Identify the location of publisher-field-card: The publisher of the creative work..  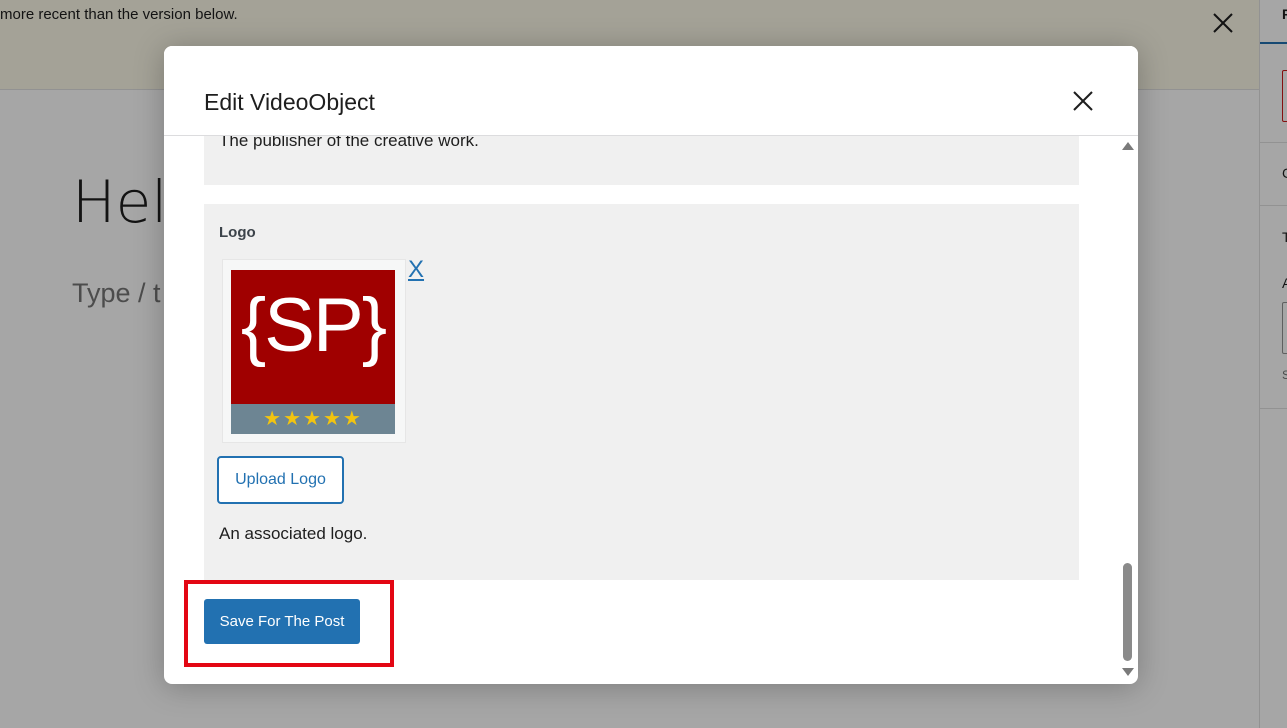
(641, 160).